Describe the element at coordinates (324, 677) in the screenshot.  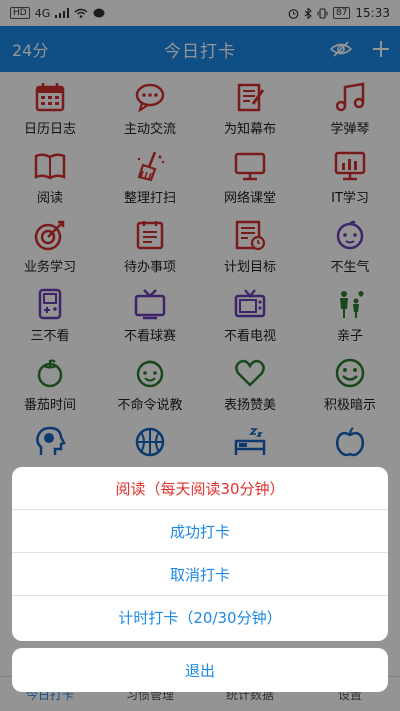
I see `watermark: k⁰k⁰z` at that location.